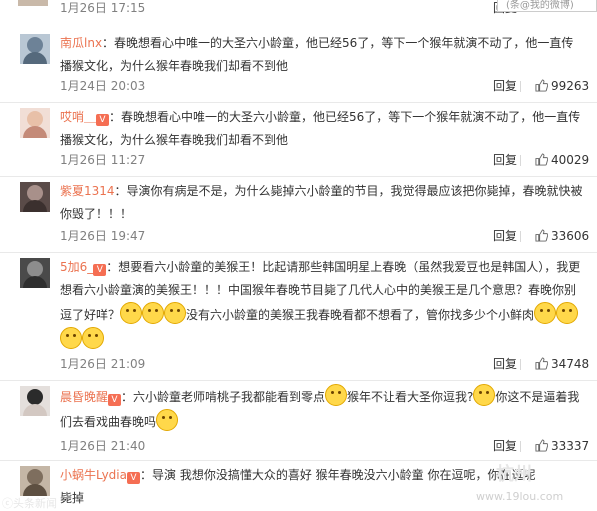 This screenshot has height=511, width=597. I want to click on comment-body: ：六小龄童老师啃桃子我都能看到零点, so click(223, 397).